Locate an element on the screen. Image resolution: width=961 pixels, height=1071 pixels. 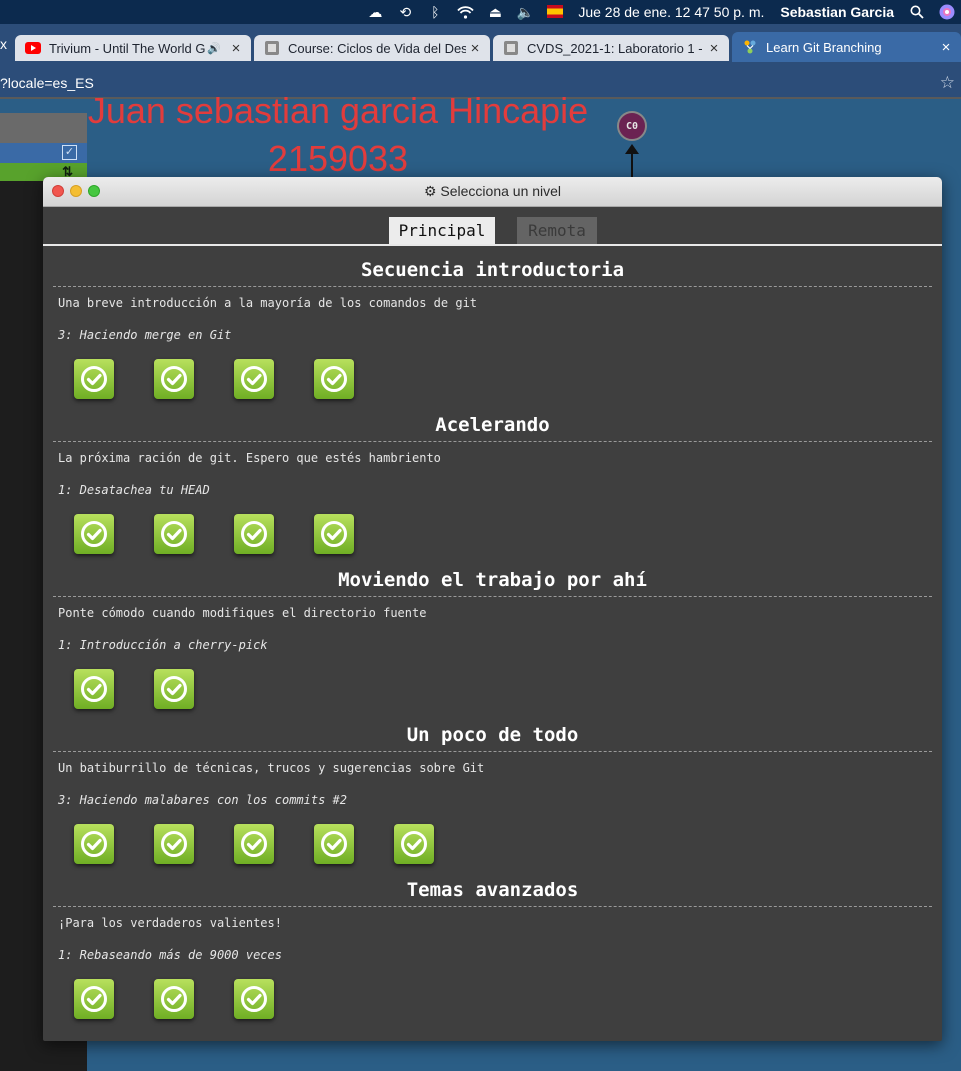
tab-course: Course: Ciclos de Vida del Des × is located at coordinates (372, 48).